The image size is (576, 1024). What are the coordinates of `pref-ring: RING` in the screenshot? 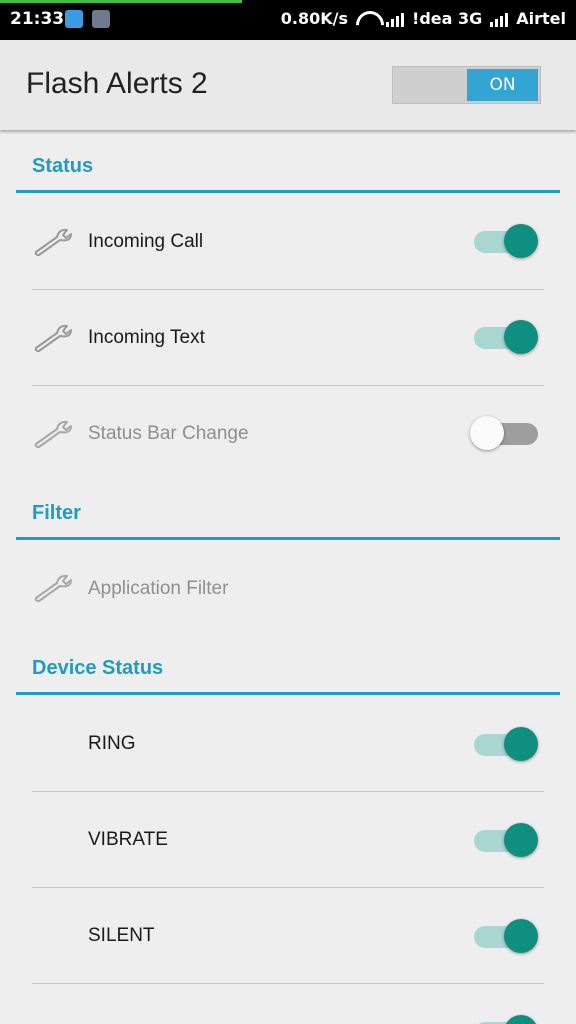 It's located at (288, 744).